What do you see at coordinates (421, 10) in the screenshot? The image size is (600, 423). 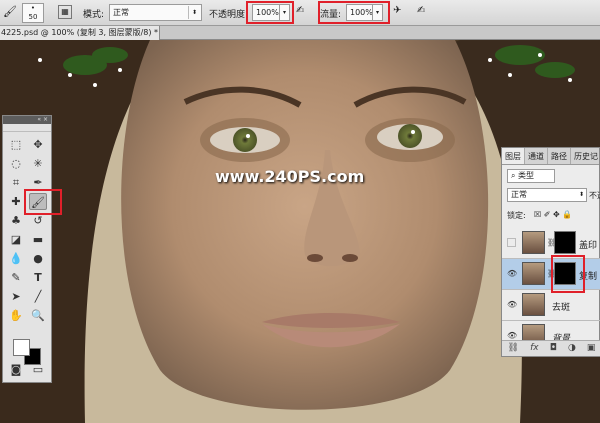 I see `tablet-pressure-size-icon: ✍` at bounding box center [421, 10].